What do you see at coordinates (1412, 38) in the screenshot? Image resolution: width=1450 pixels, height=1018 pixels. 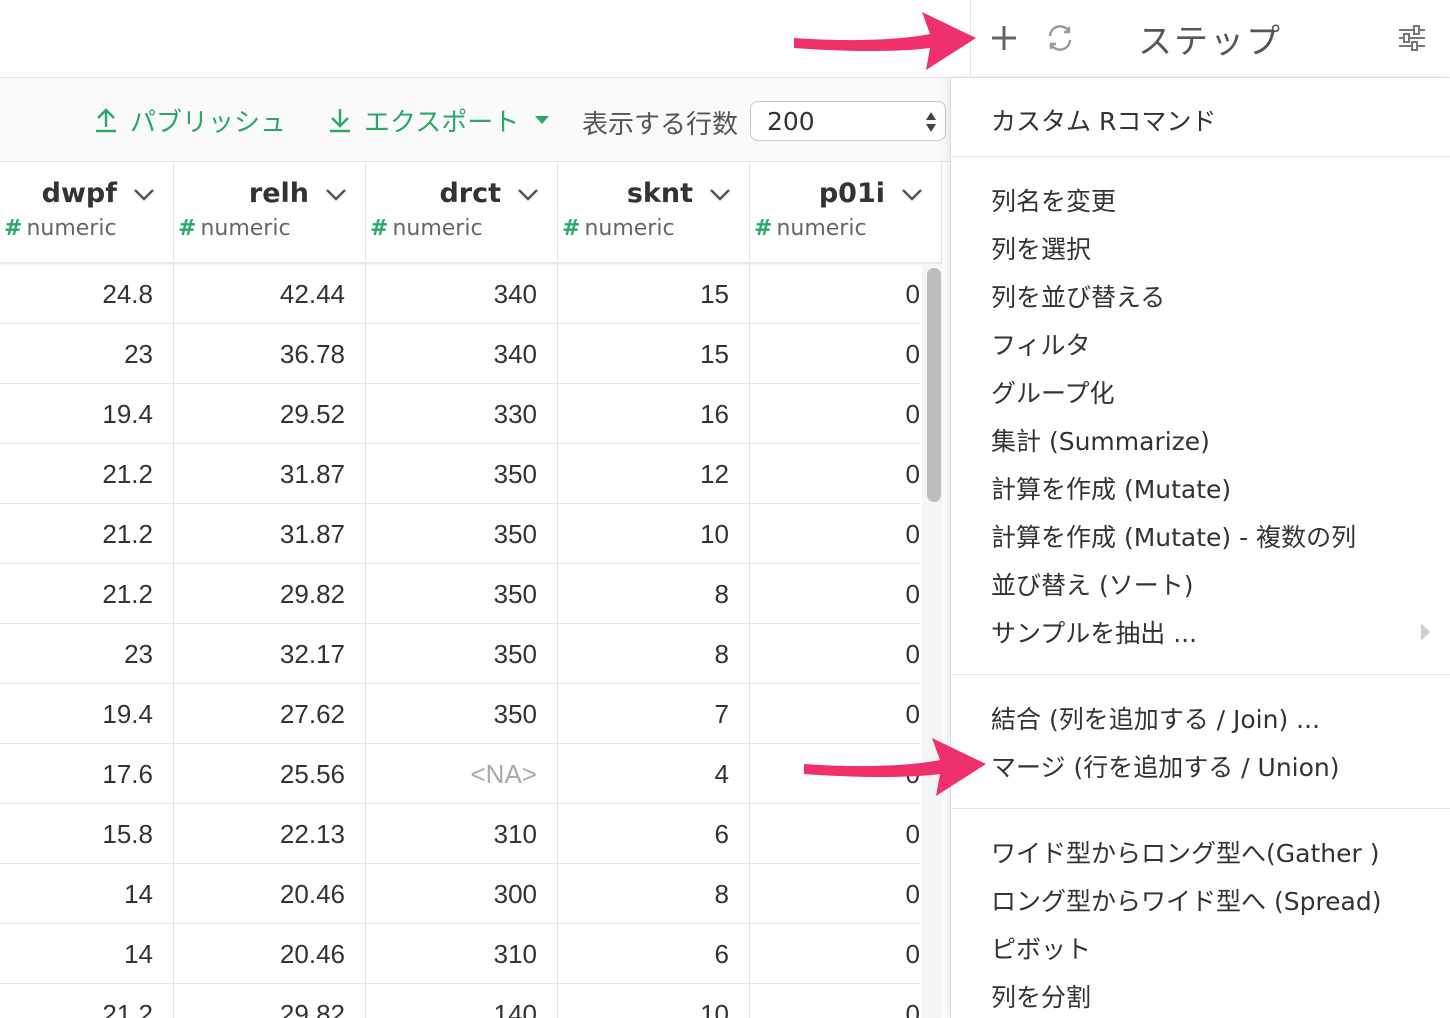 I see `settings-button` at bounding box center [1412, 38].